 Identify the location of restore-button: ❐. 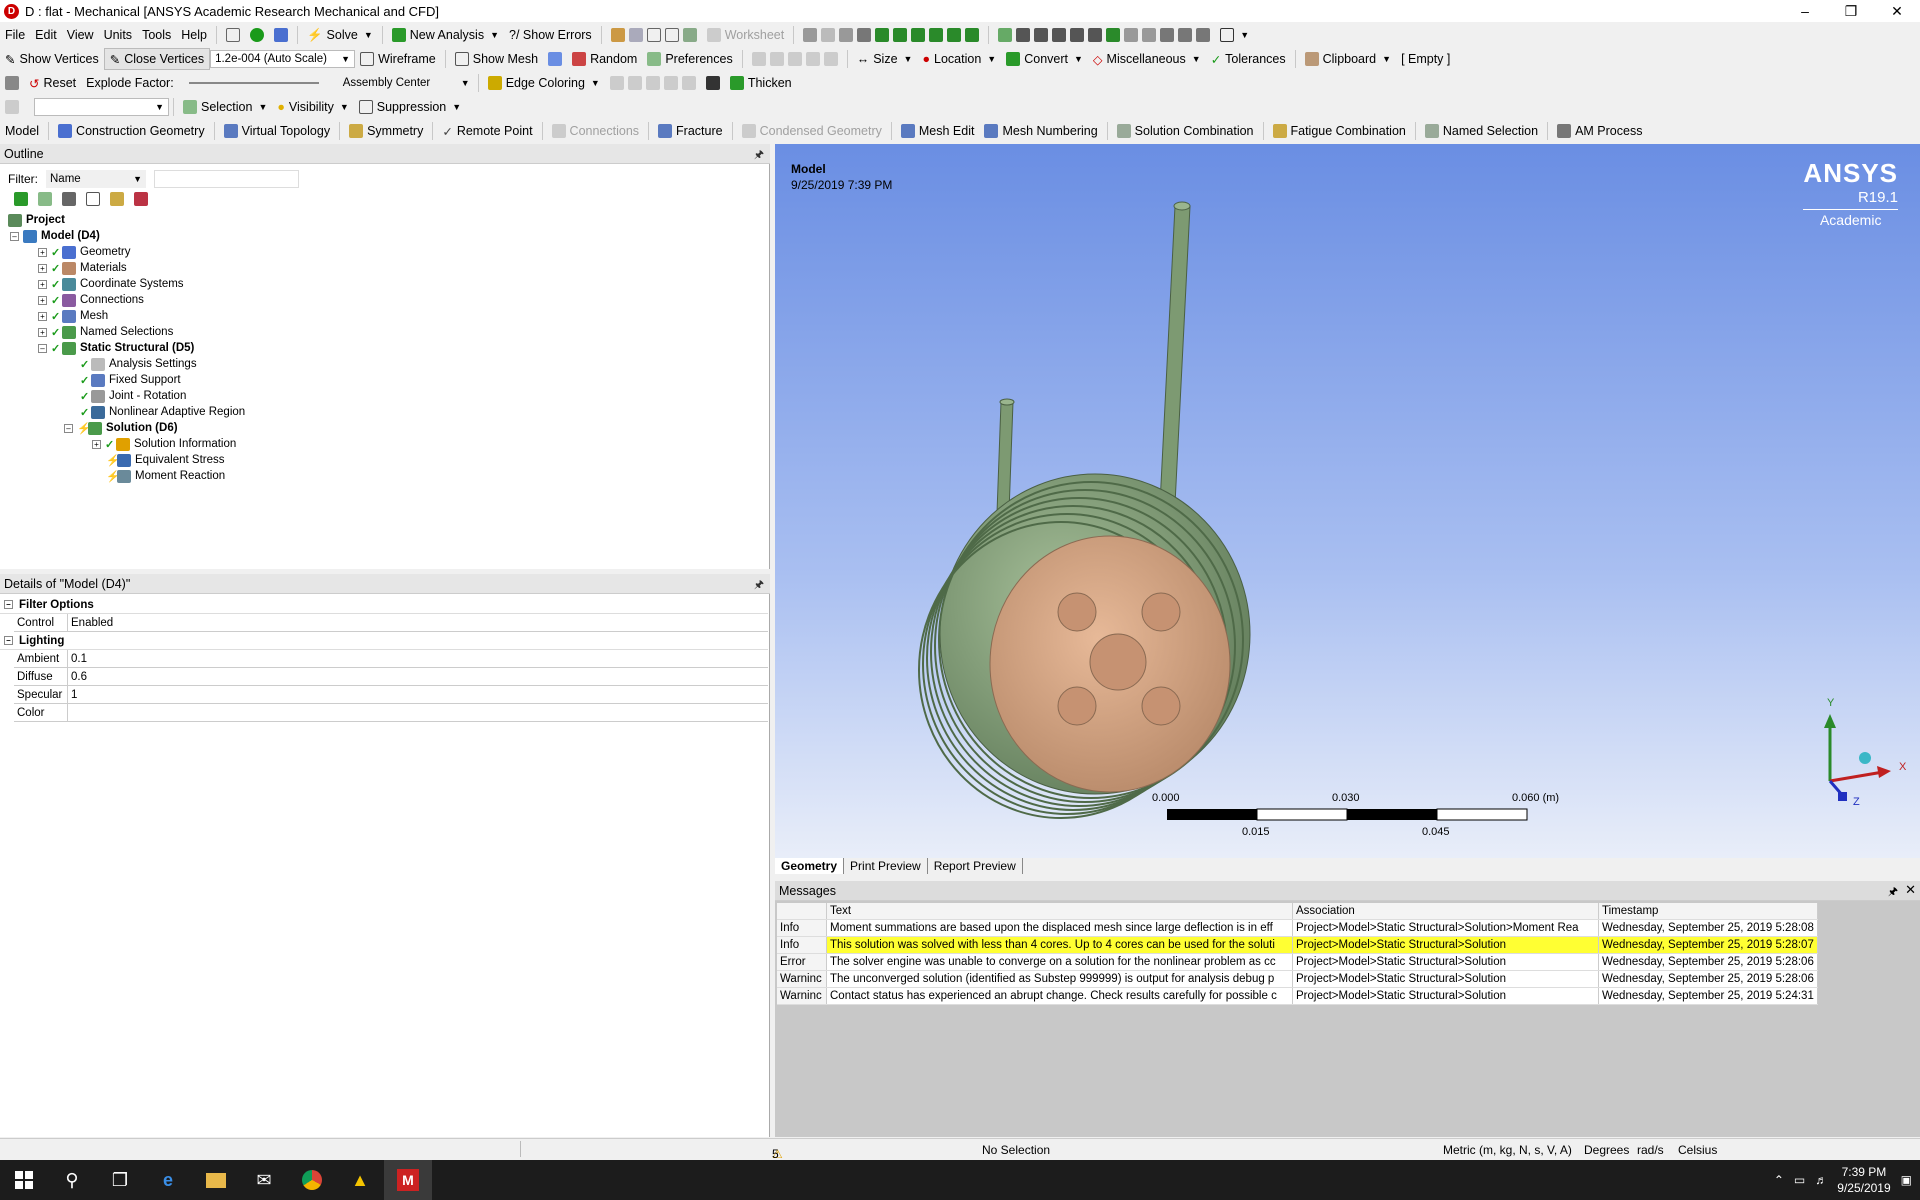
(1851, 11).